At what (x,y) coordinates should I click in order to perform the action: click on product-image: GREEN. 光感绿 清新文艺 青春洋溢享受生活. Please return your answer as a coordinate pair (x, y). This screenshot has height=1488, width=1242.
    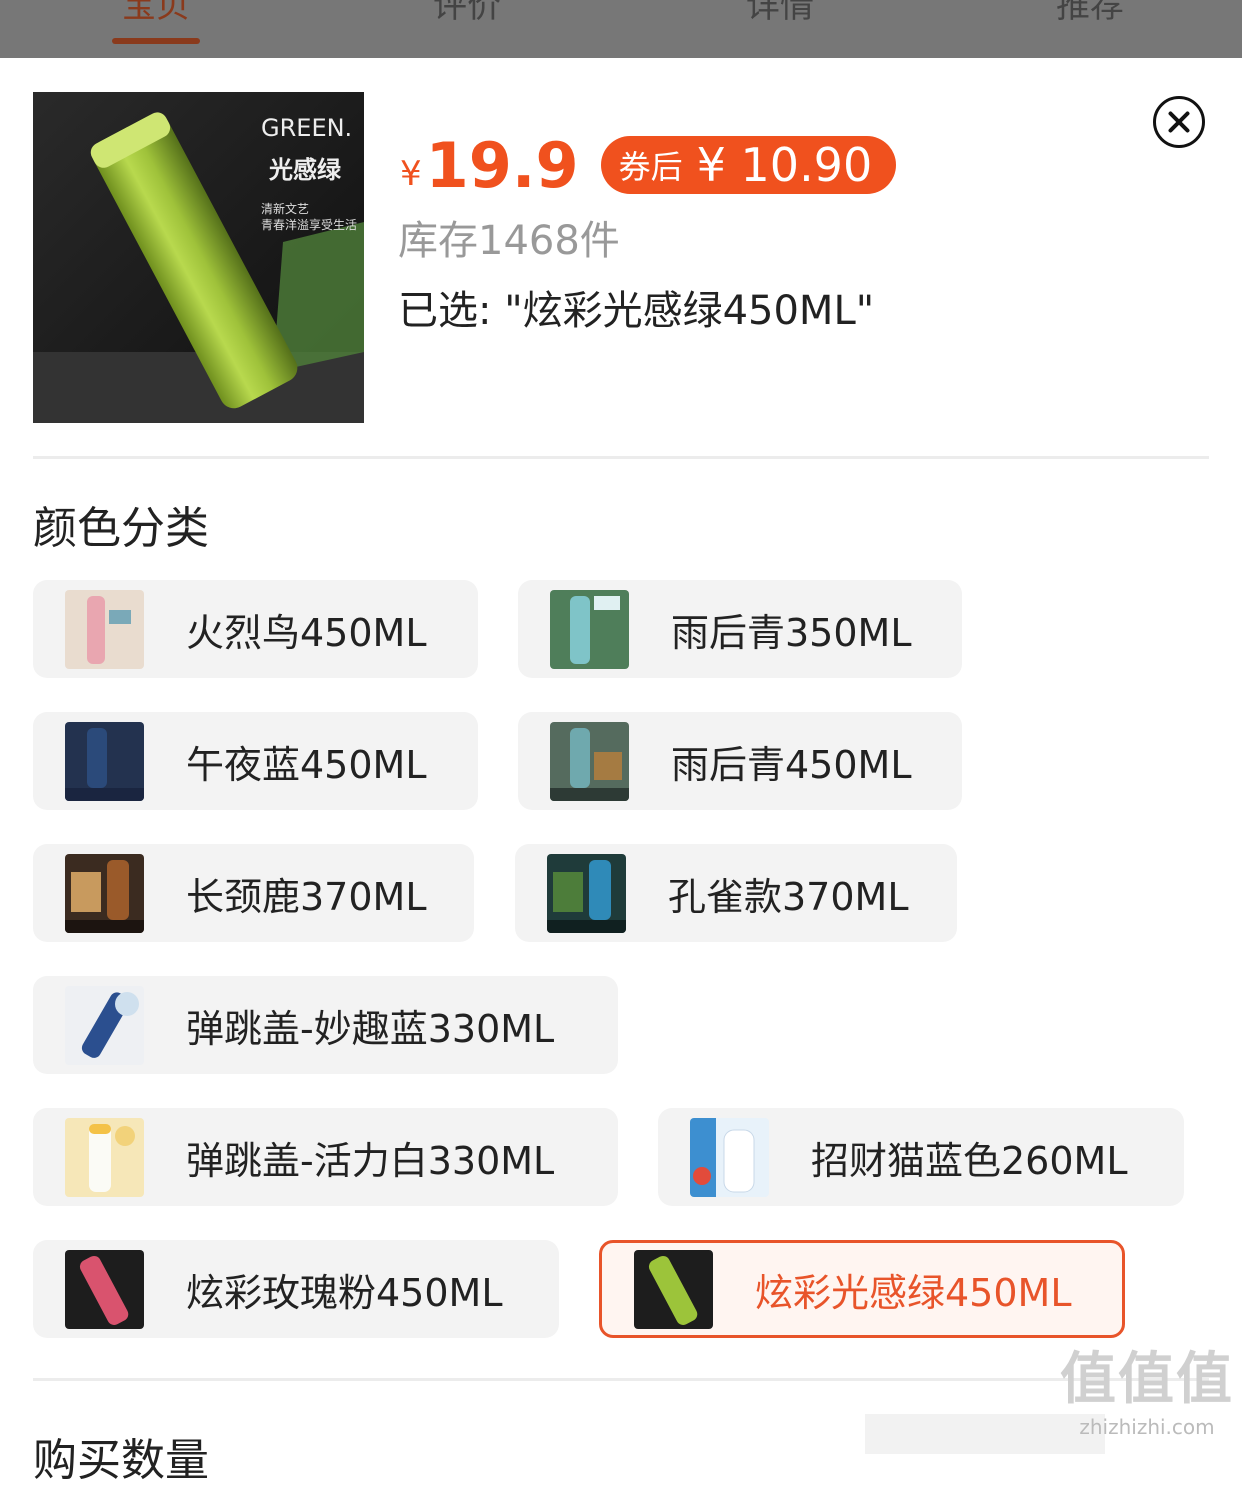
    Looking at the image, I should click on (198, 257).